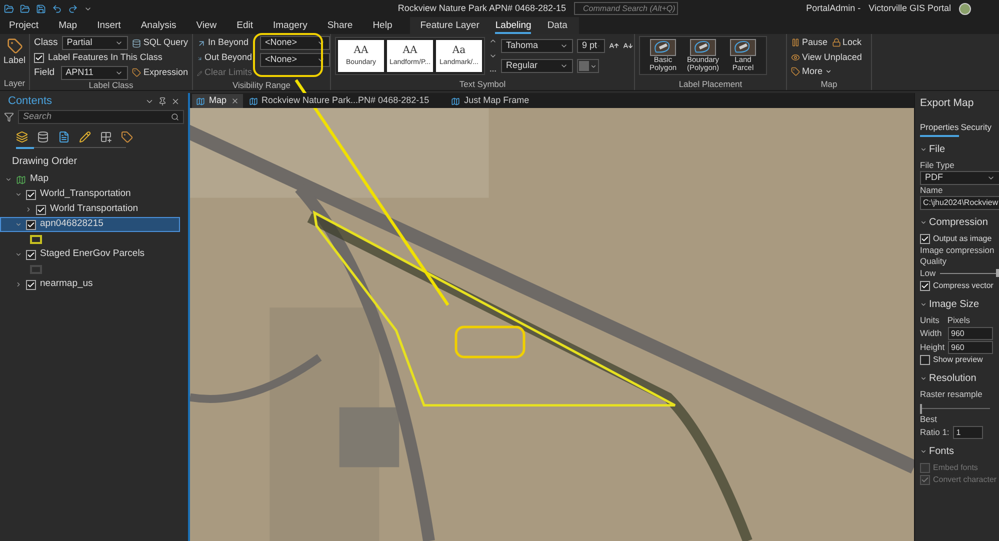 This screenshot has width=999, height=541. I want to click on highlight-ring, so click(288, 55).